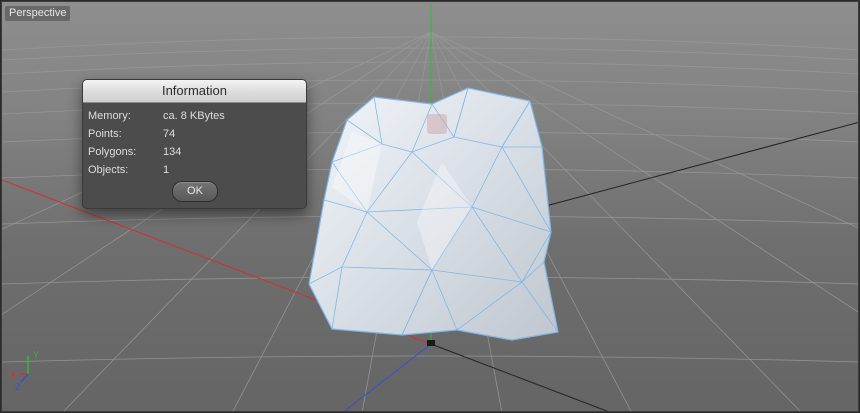  Describe the element at coordinates (38, 13) in the screenshot. I see `viewport-title: Perspective` at that location.